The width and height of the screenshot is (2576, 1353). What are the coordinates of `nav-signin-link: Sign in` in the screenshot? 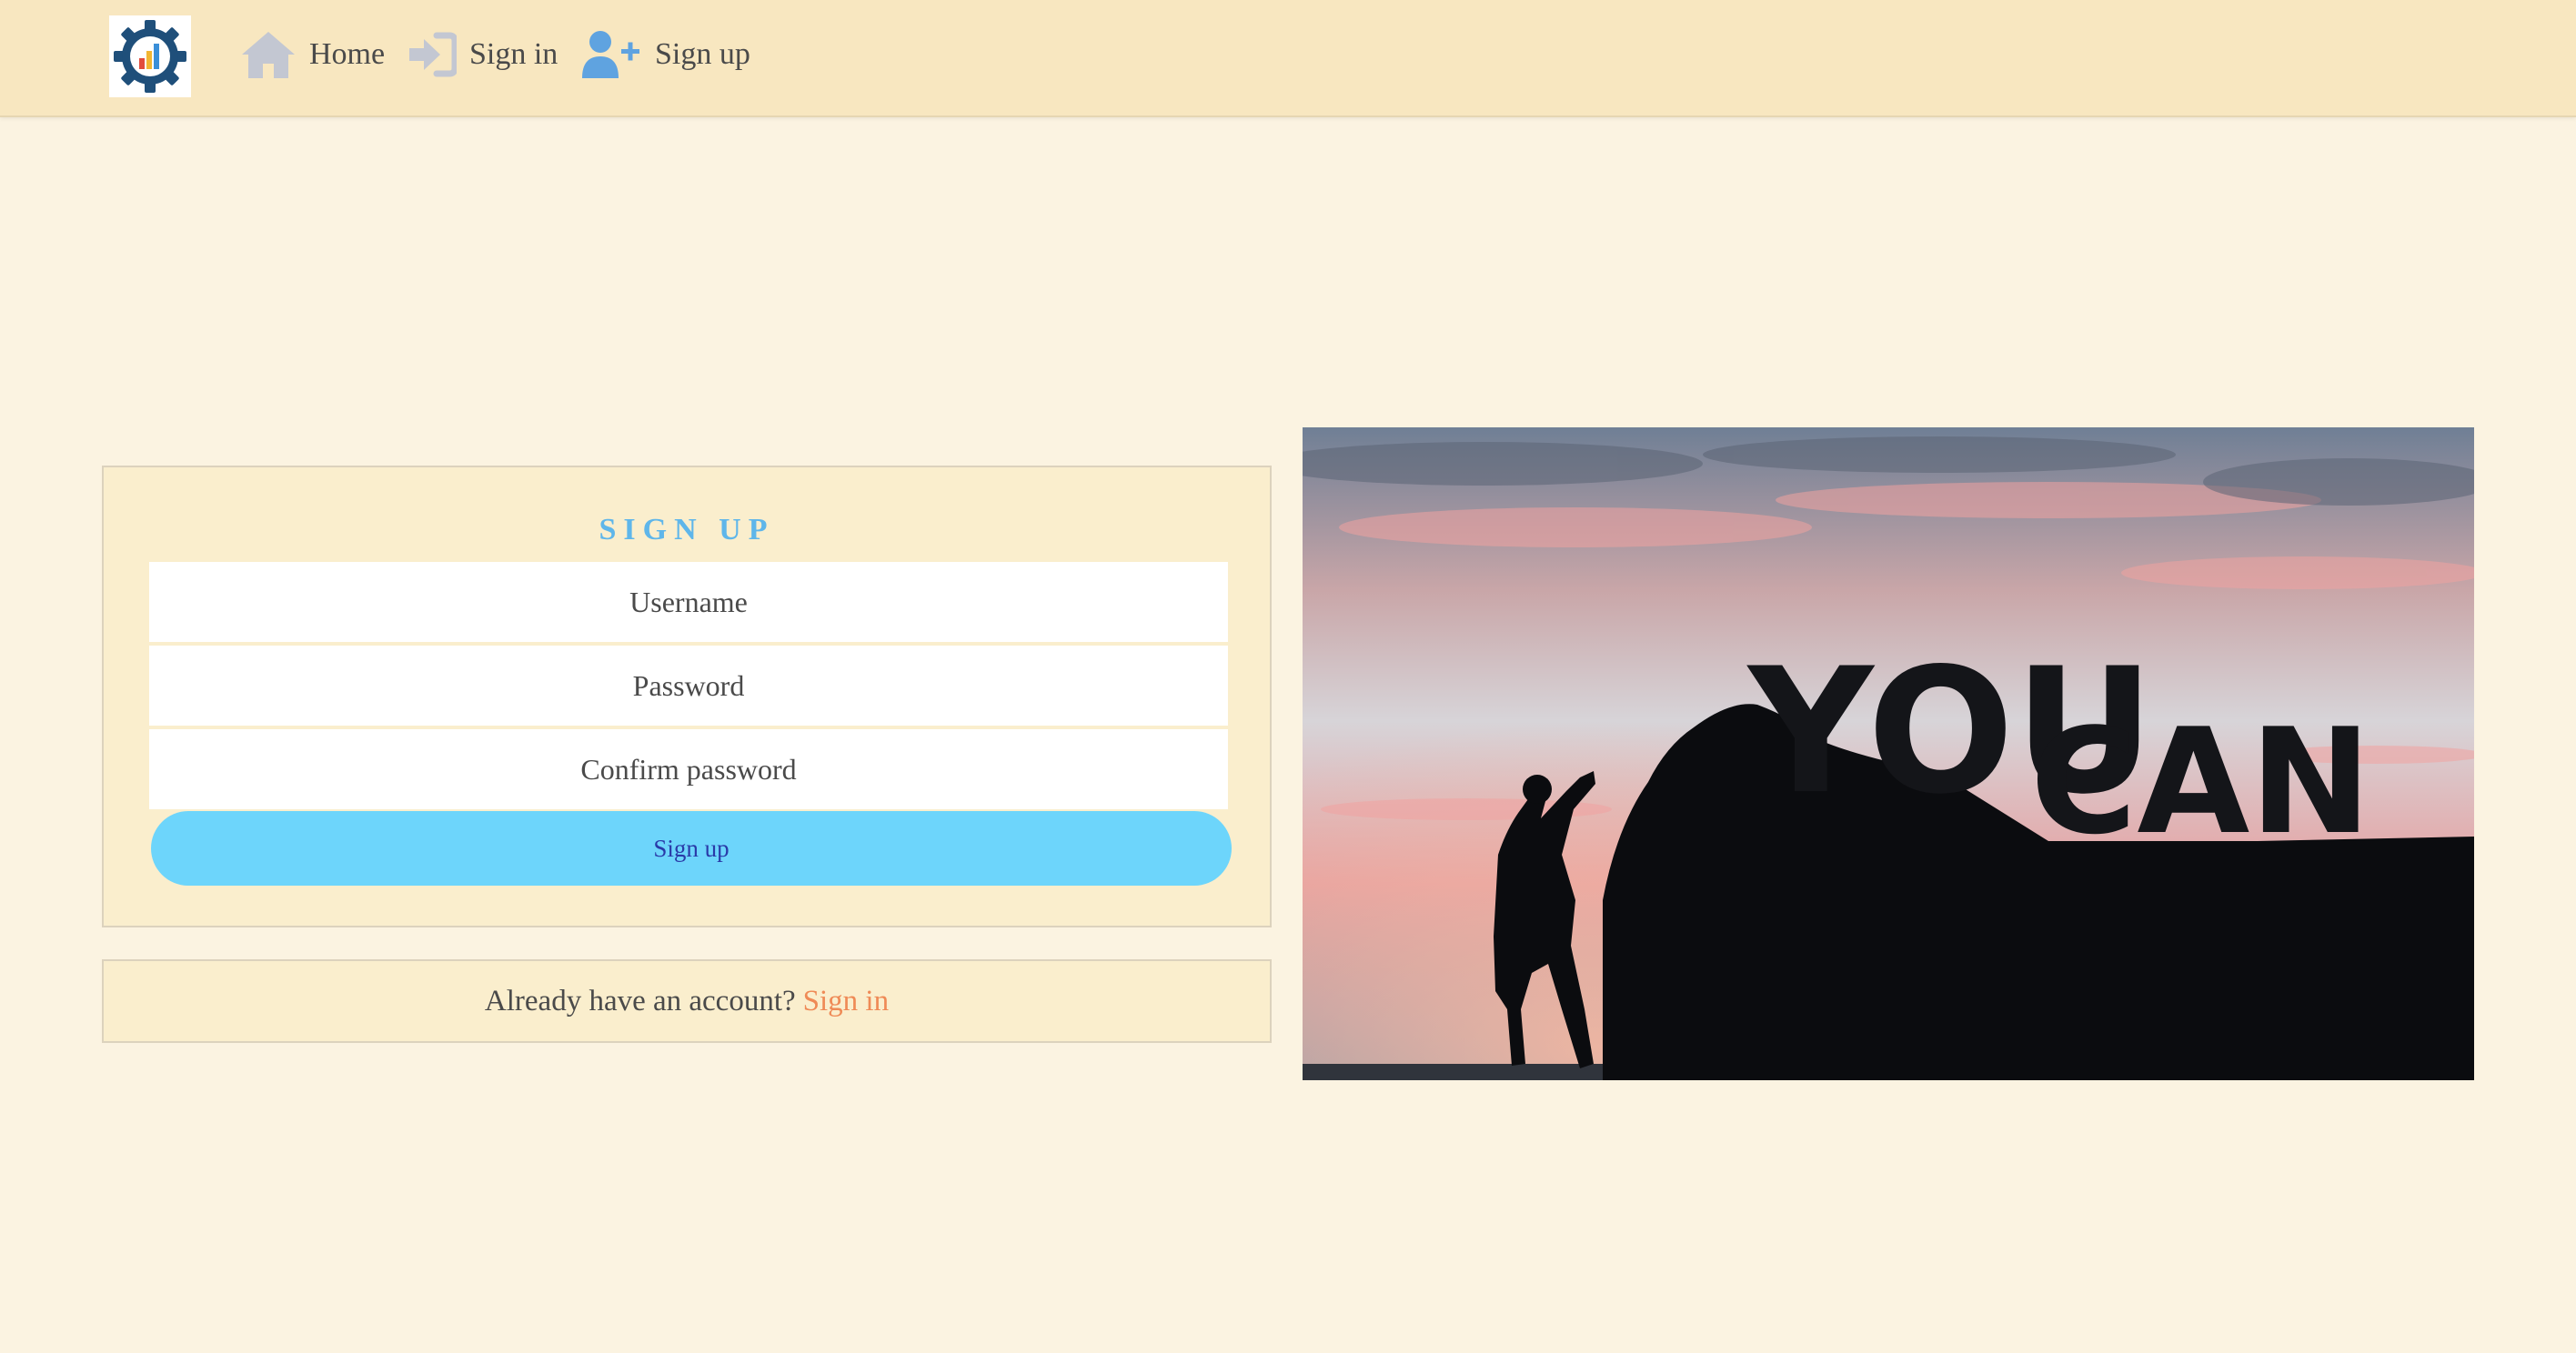 It's located at (483, 55).